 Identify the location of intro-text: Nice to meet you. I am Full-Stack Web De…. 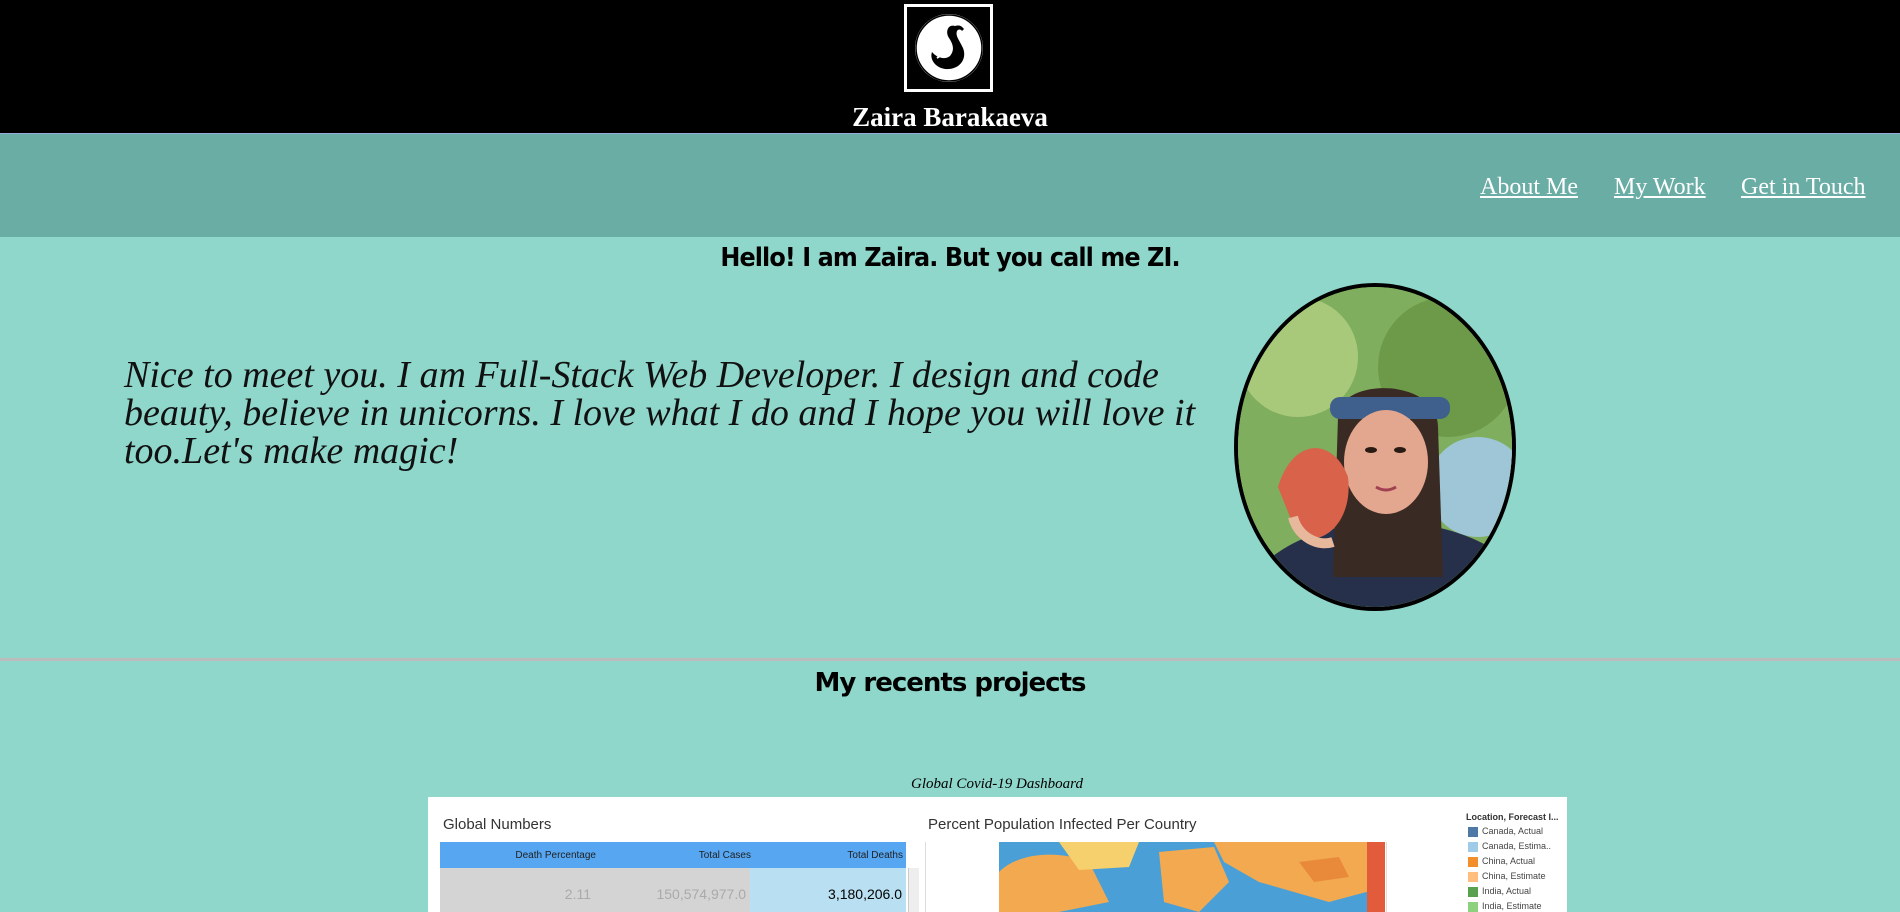
(660, 413).